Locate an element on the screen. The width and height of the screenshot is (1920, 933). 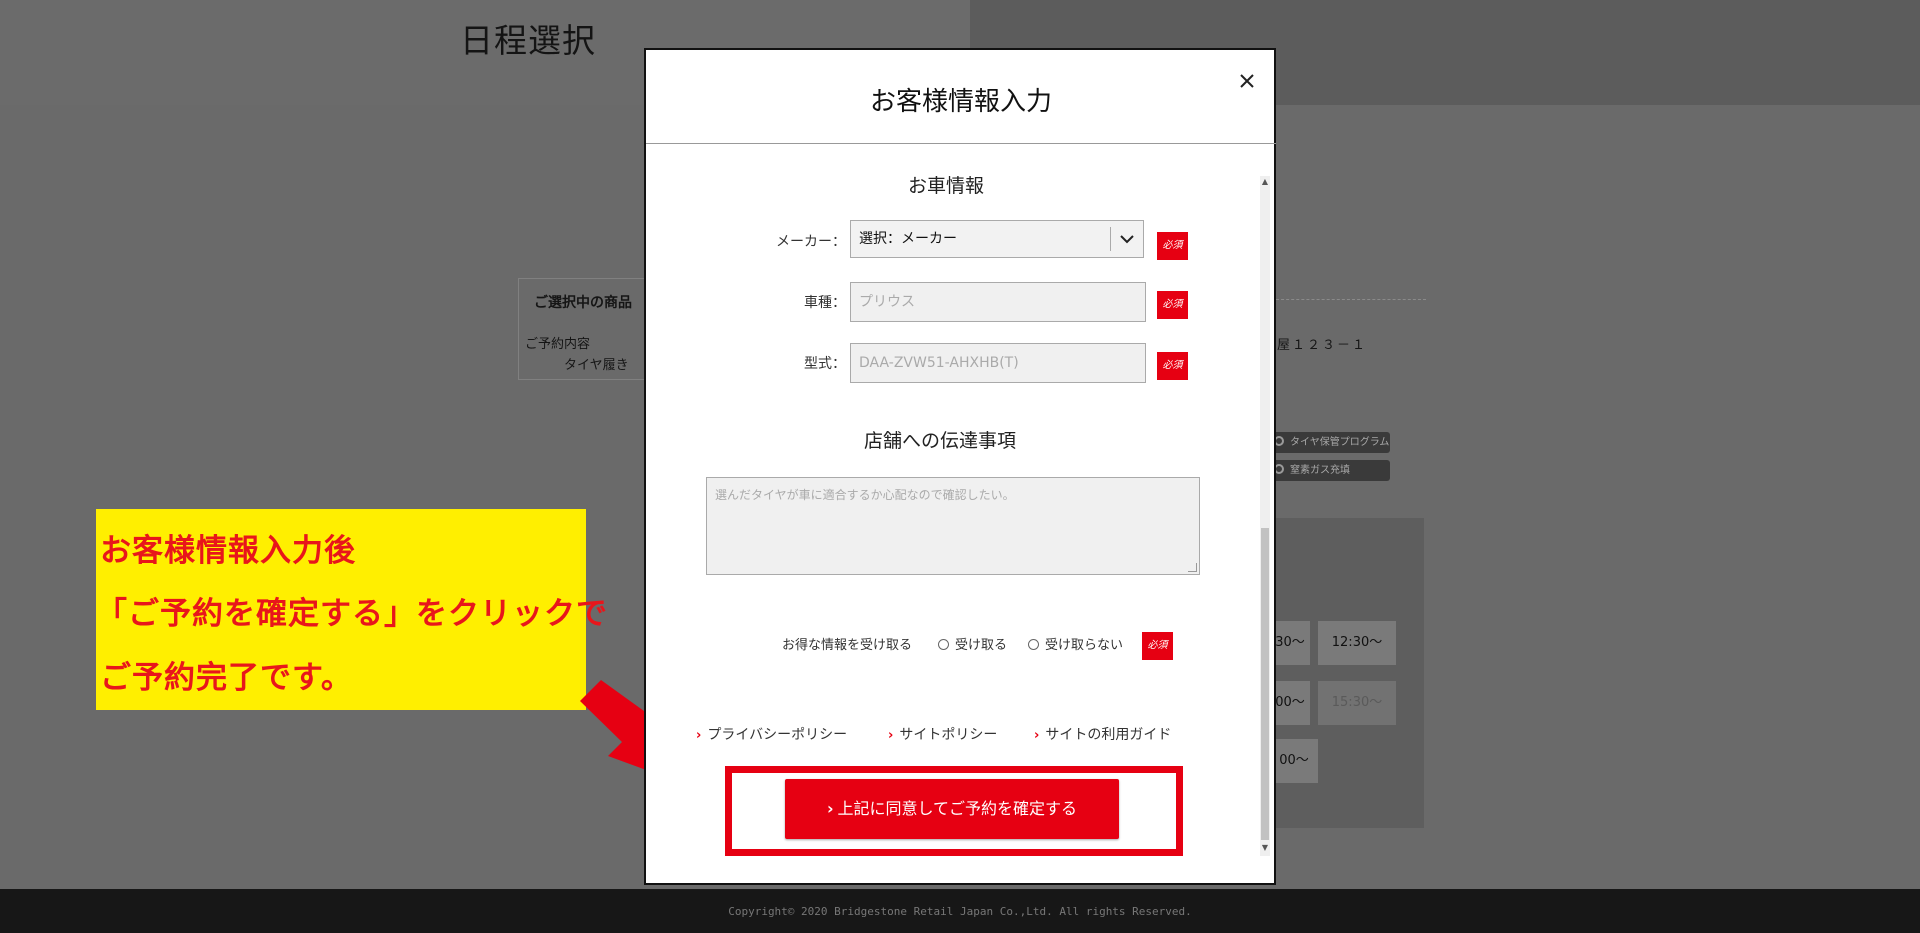
maker-label: メーカー： is located at coordinates (811, 242).